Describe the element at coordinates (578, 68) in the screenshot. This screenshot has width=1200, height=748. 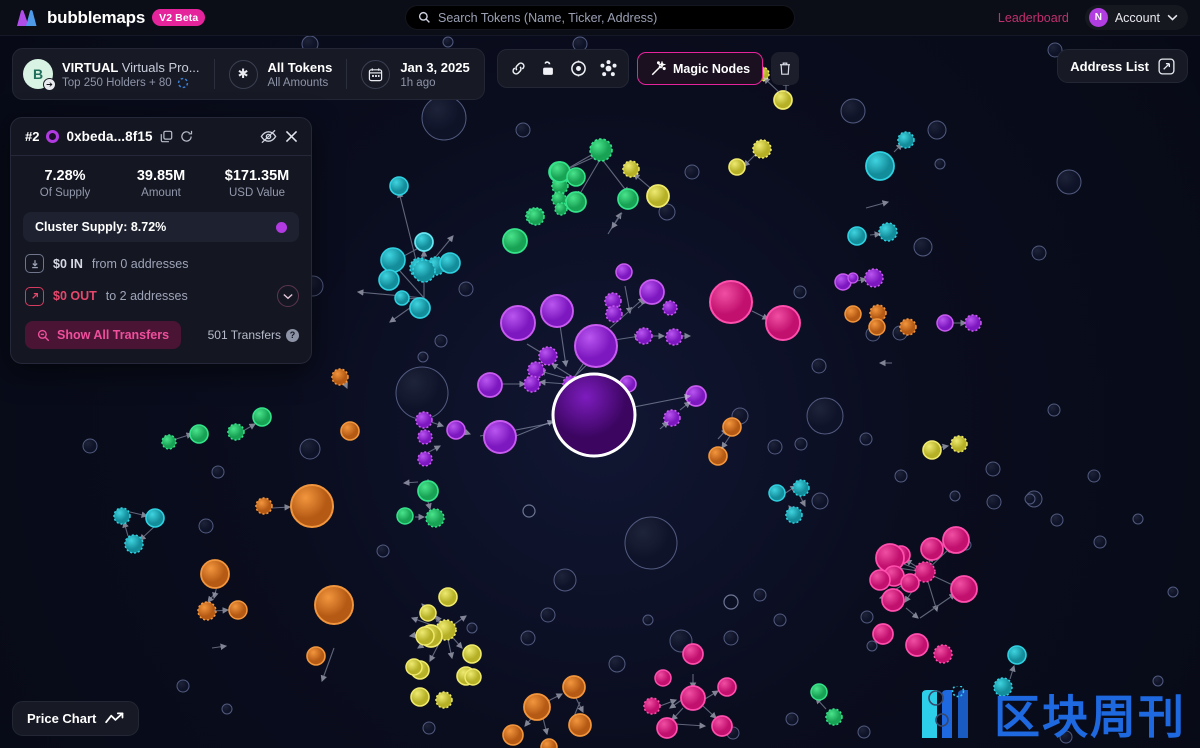
I see `target-icon` at that location.